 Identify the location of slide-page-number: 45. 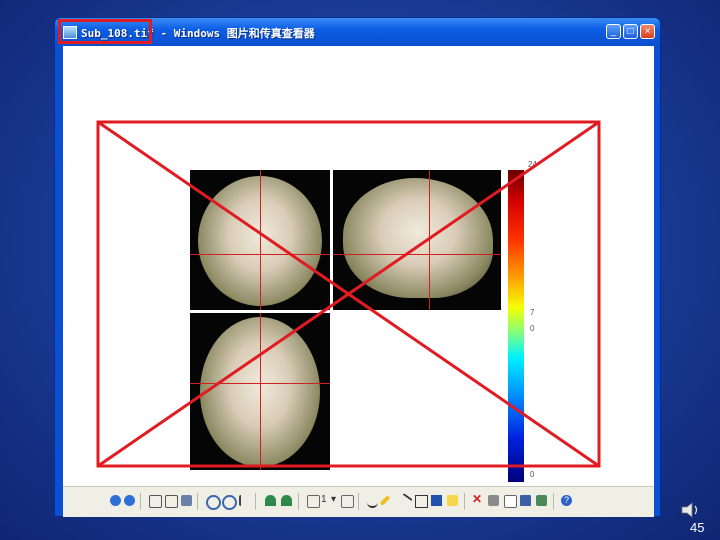
(697, 527).